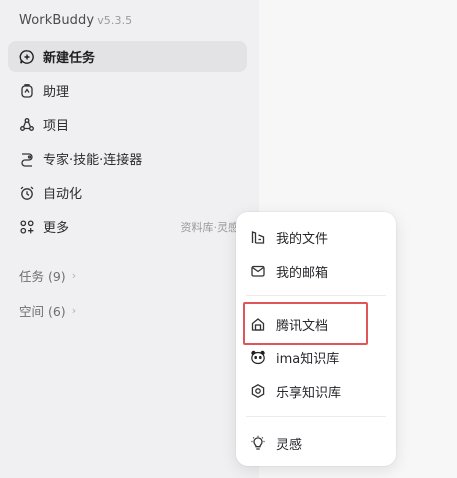  I want to click on experts-label: 专家·技能·连接器, so click(93, 160).